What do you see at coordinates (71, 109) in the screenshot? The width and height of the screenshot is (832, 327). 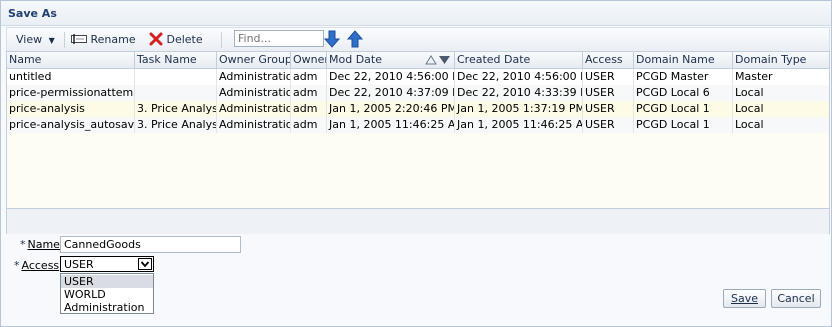 I see `cell-name: price-analysis` at bounding box center [71, 109].